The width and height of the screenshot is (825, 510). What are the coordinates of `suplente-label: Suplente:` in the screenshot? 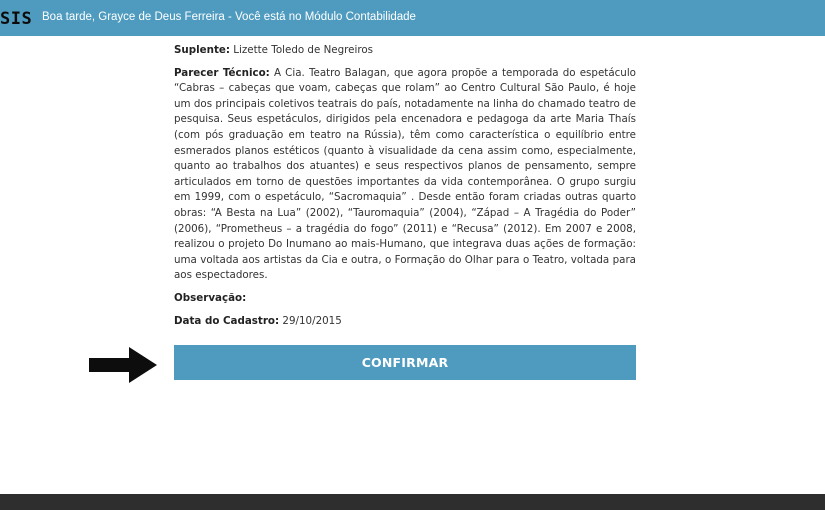 It's located at (202, 50).